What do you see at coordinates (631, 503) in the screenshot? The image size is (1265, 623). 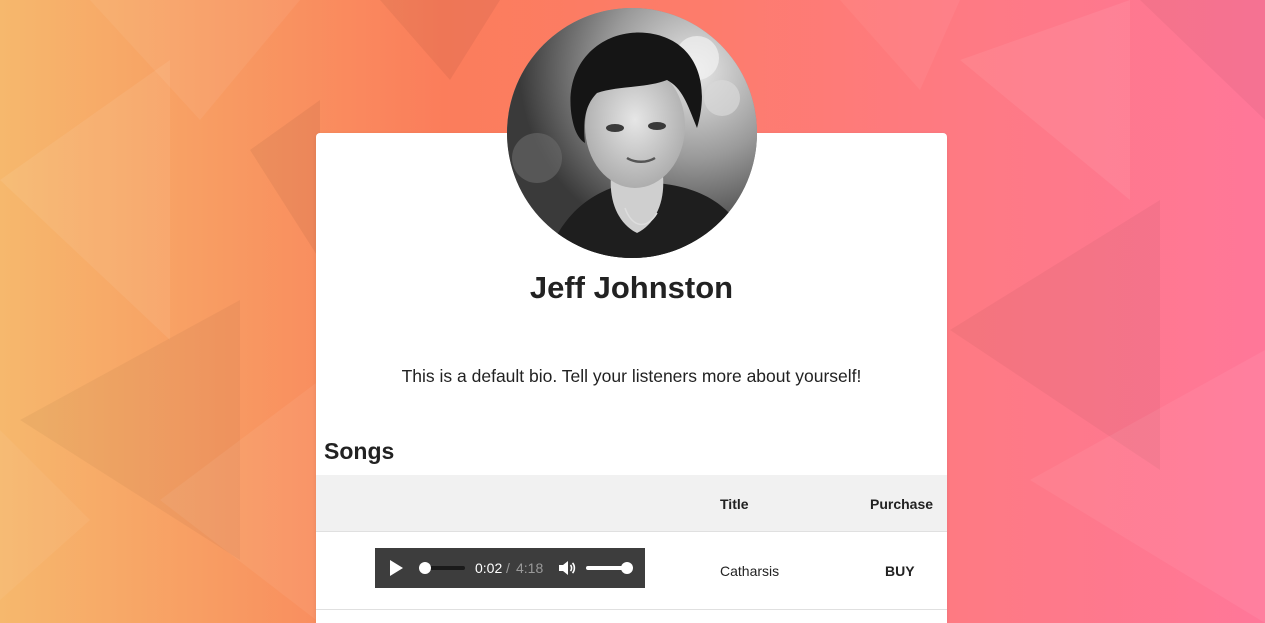 I see `songs-table-header: Title Purchase` at bounding box center [631, 503].